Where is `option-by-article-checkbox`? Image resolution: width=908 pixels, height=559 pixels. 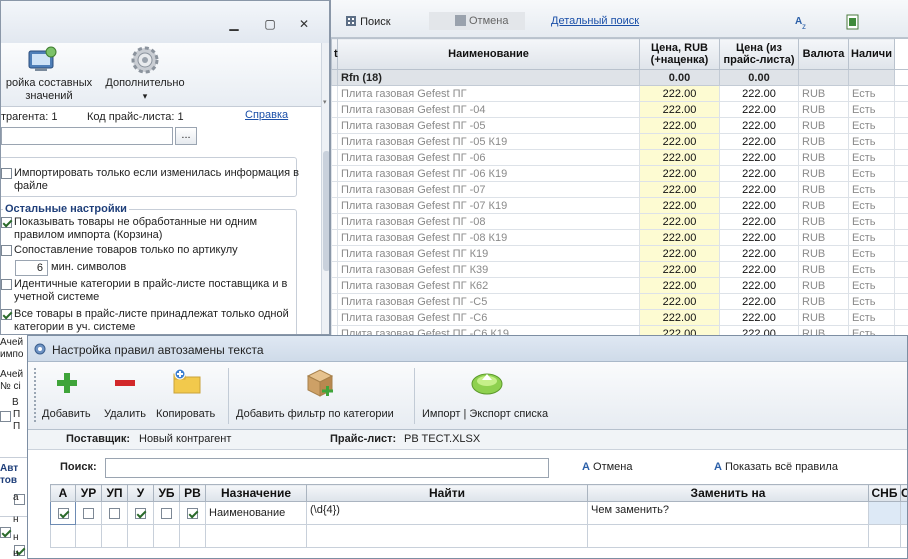 option-by-article-checkbox is located at coordinates (6, 250).